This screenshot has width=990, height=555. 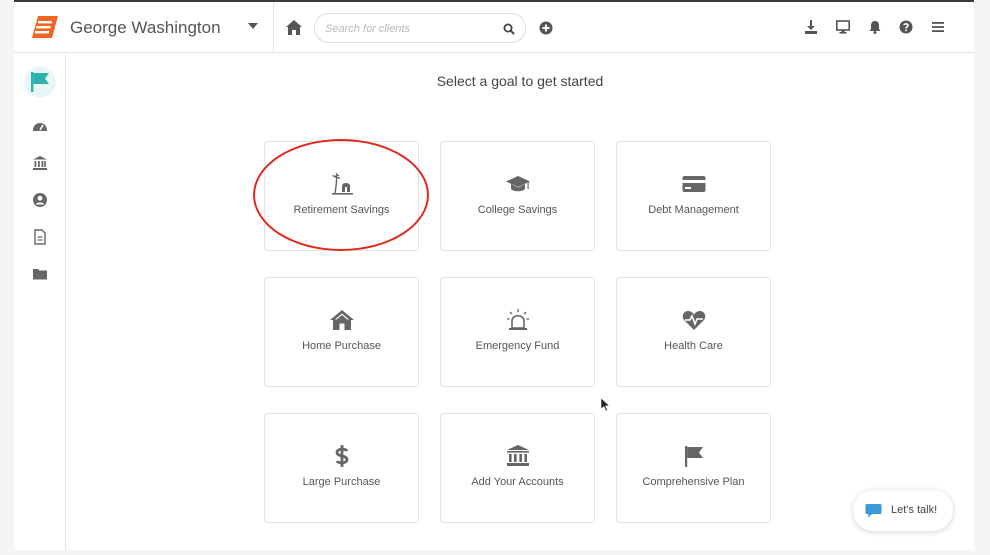 I want to click on brand-logo-icon, so click(x=45, y=27).